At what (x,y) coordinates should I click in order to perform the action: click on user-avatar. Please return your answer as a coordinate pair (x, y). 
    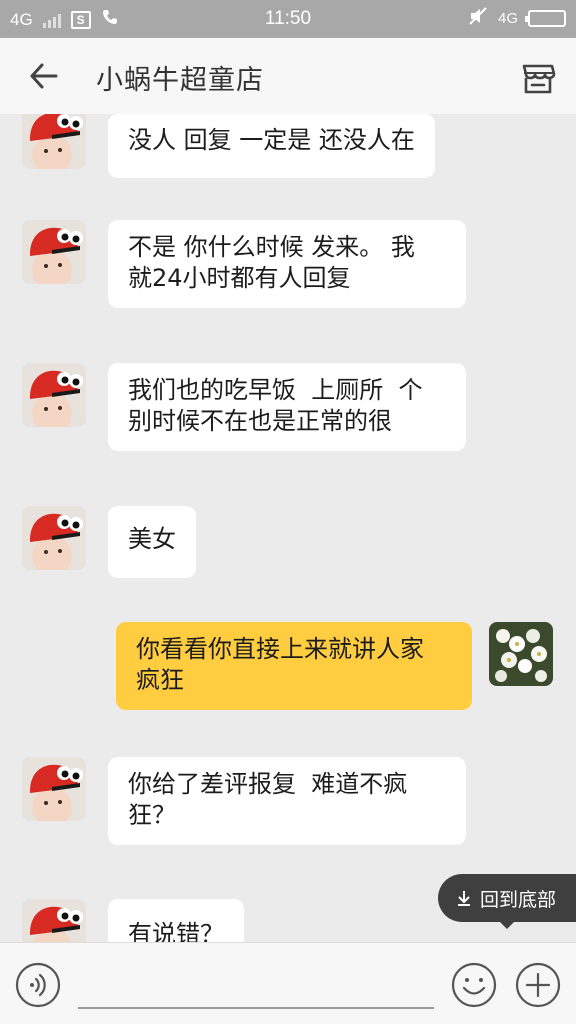
    Looking at the image, I should click on (521, 654).